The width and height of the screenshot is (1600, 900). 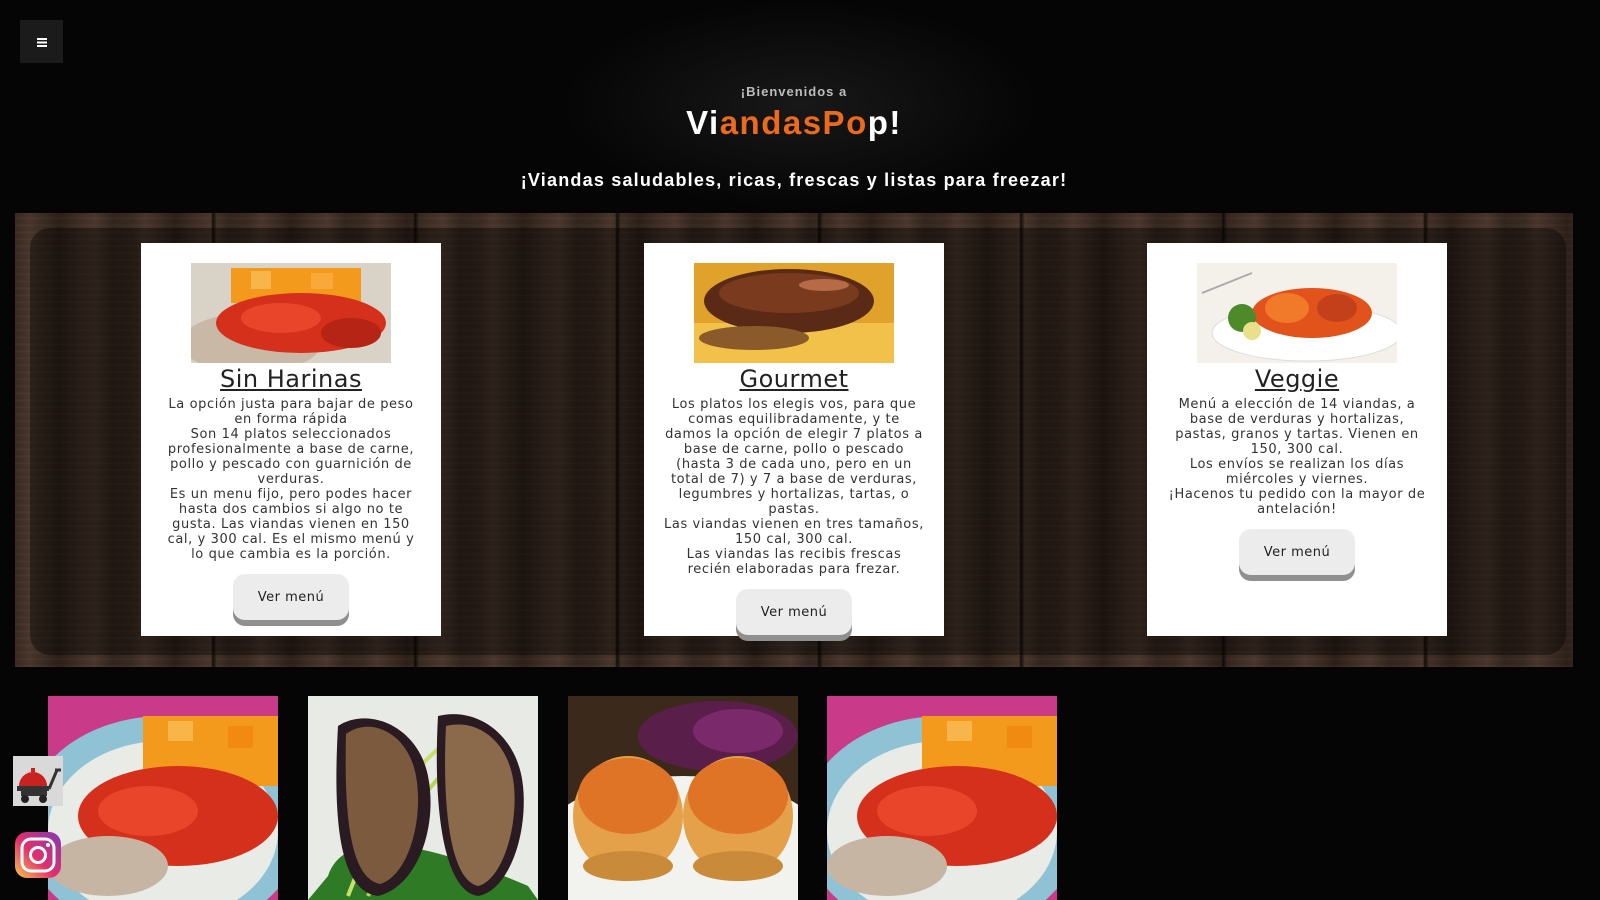 What do you see at coordinates (1297, 313) in the screenshot?
I see `veggie-photo` at bounding box center [1297, 313].